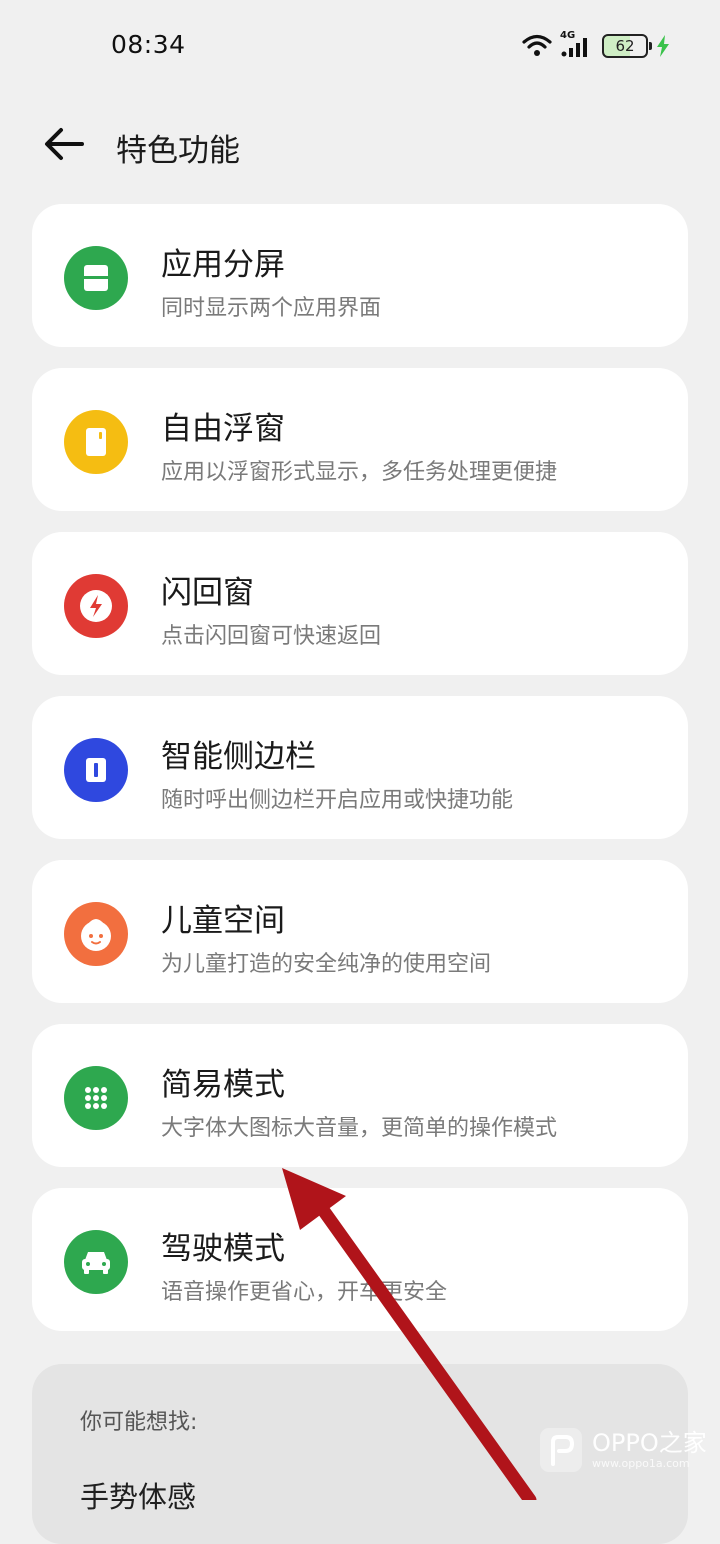 Image resolution: width=720 pixels, height=1544 pixels. Describe the element at coordinates (223, 429) in the screenshot. I see `feature-title: 自由浮窗` at that location.